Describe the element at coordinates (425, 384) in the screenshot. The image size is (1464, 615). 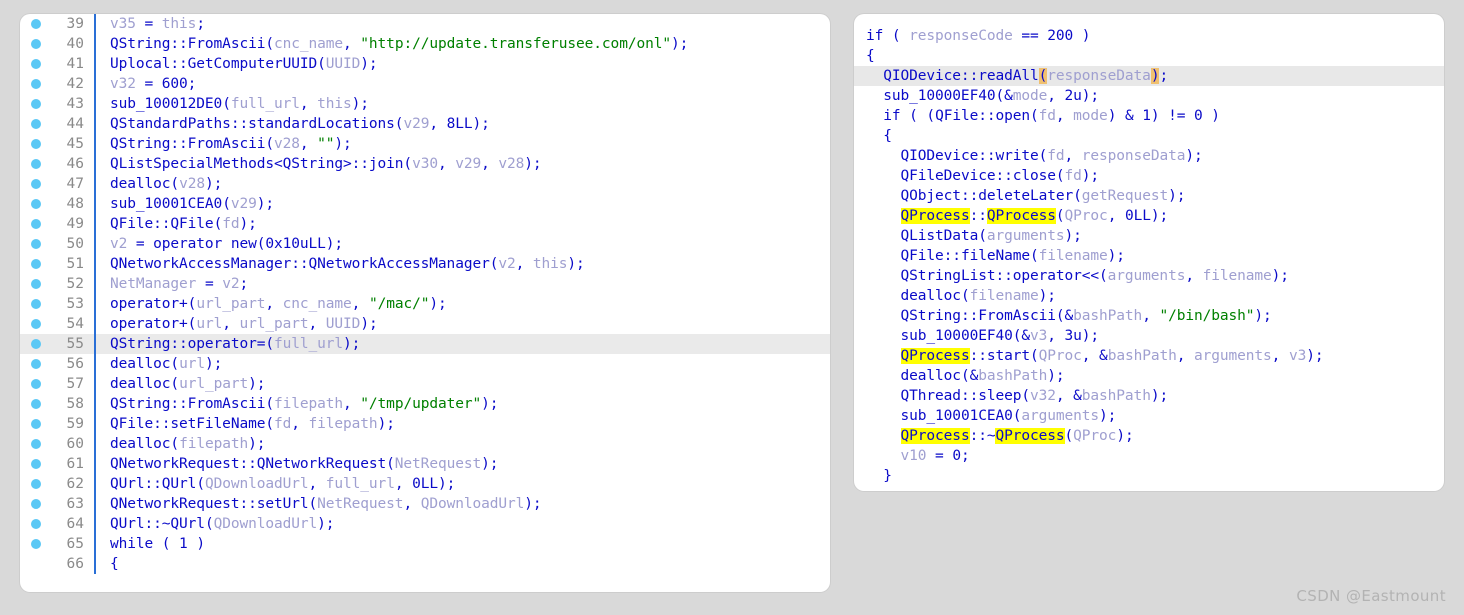
I see `code-line: 57 dealloc(url_part);` at that location.